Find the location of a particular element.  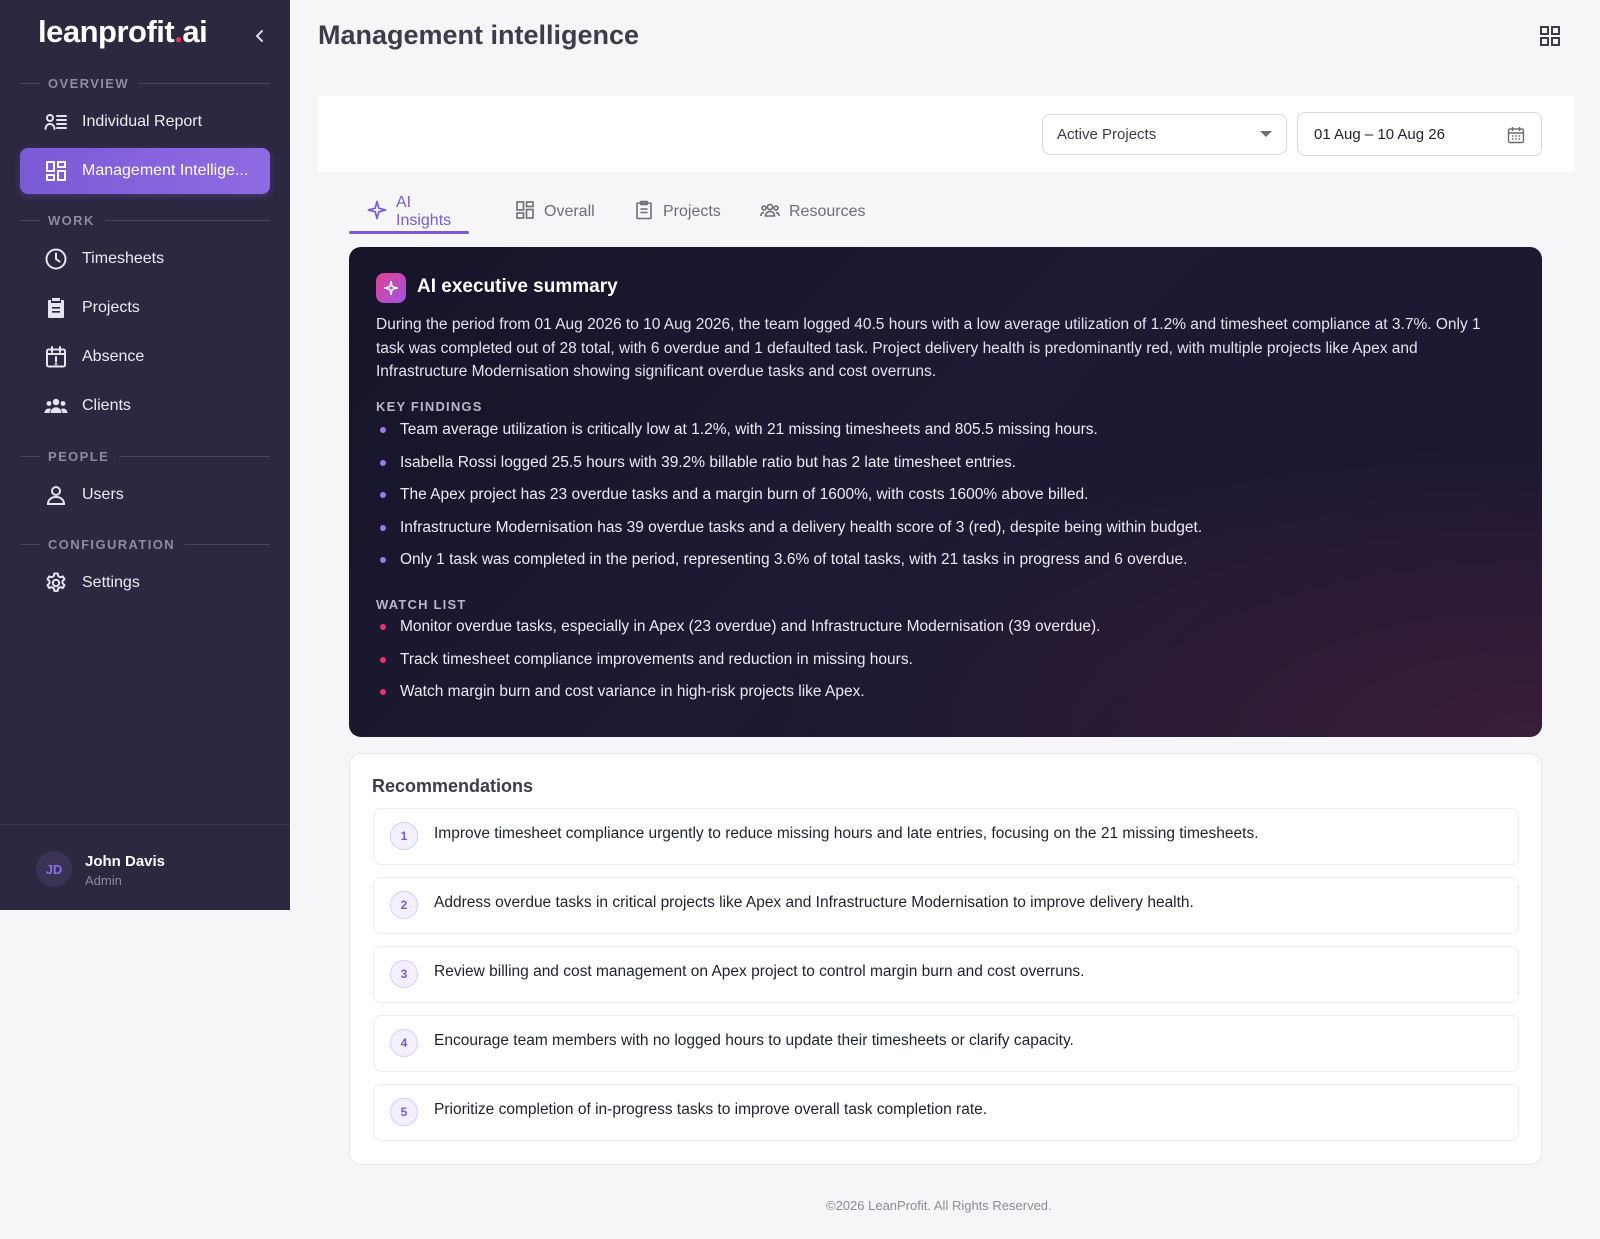

user-icon is located at coordinates (56, 495).